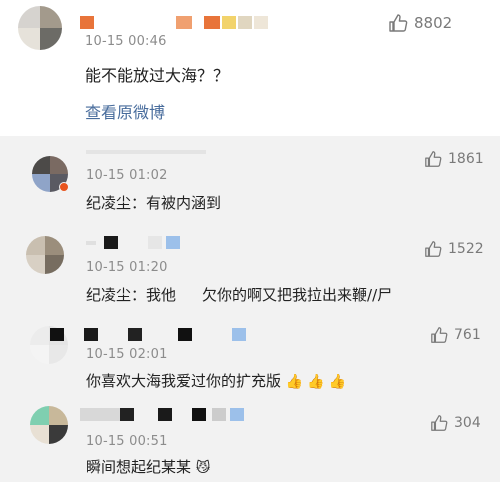  Describe the element at coordinates (127, 175) in the screenshot. I see `reply-time: 10-15 01:02` at that location.